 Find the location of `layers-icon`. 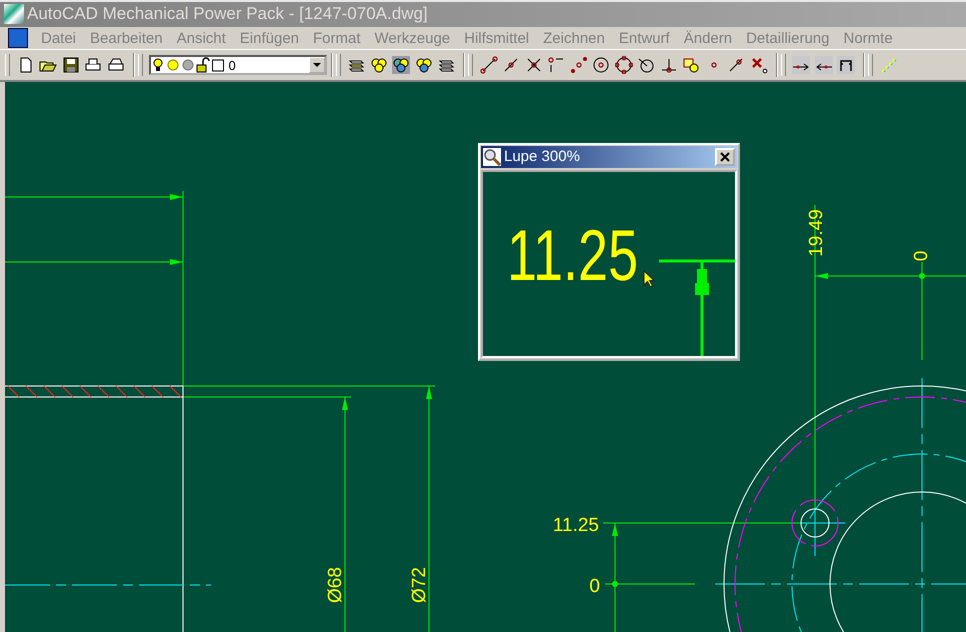

layers-icon is located at coordinates (401, 65).